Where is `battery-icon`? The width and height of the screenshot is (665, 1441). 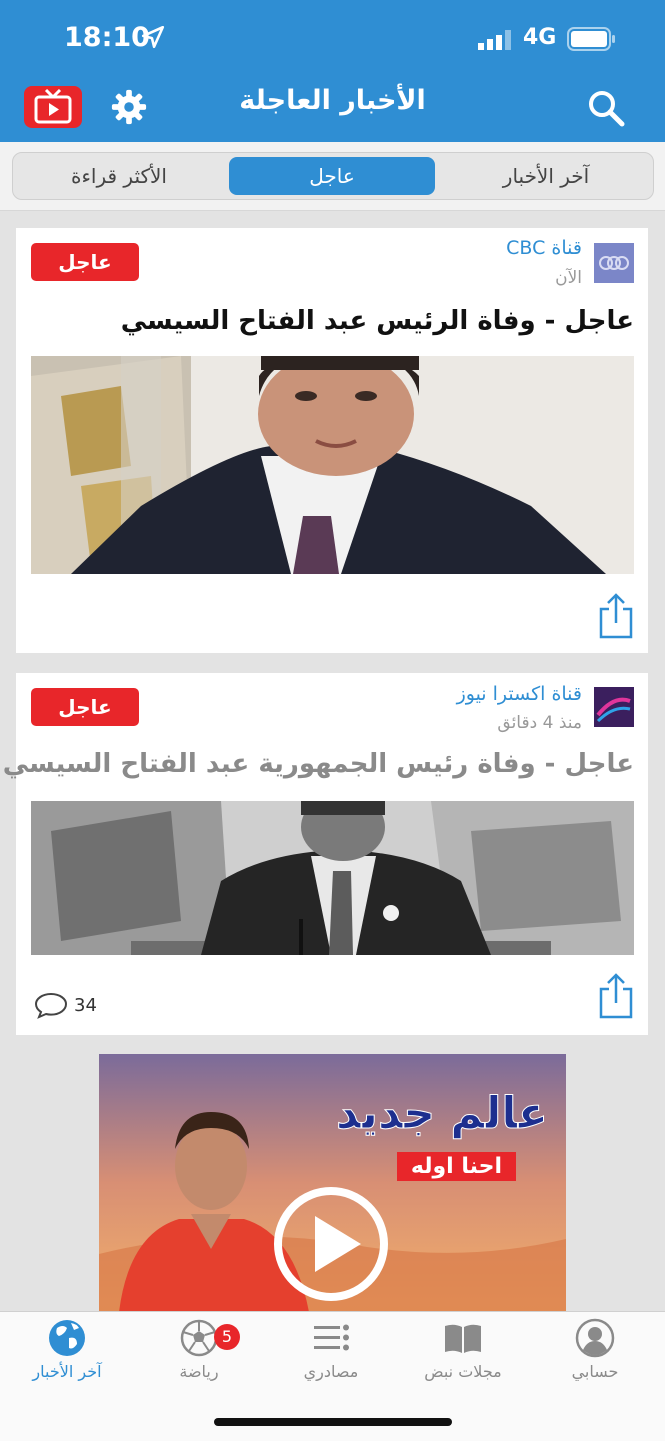
battery-icon is located at coordinates (591, 39).